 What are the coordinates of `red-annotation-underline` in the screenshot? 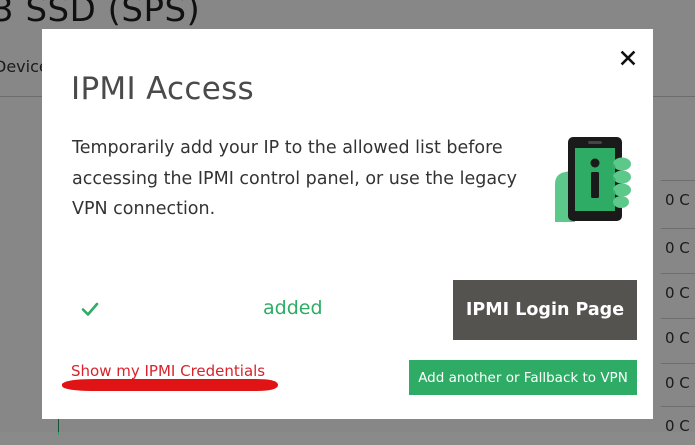 It's located at (170, 385).